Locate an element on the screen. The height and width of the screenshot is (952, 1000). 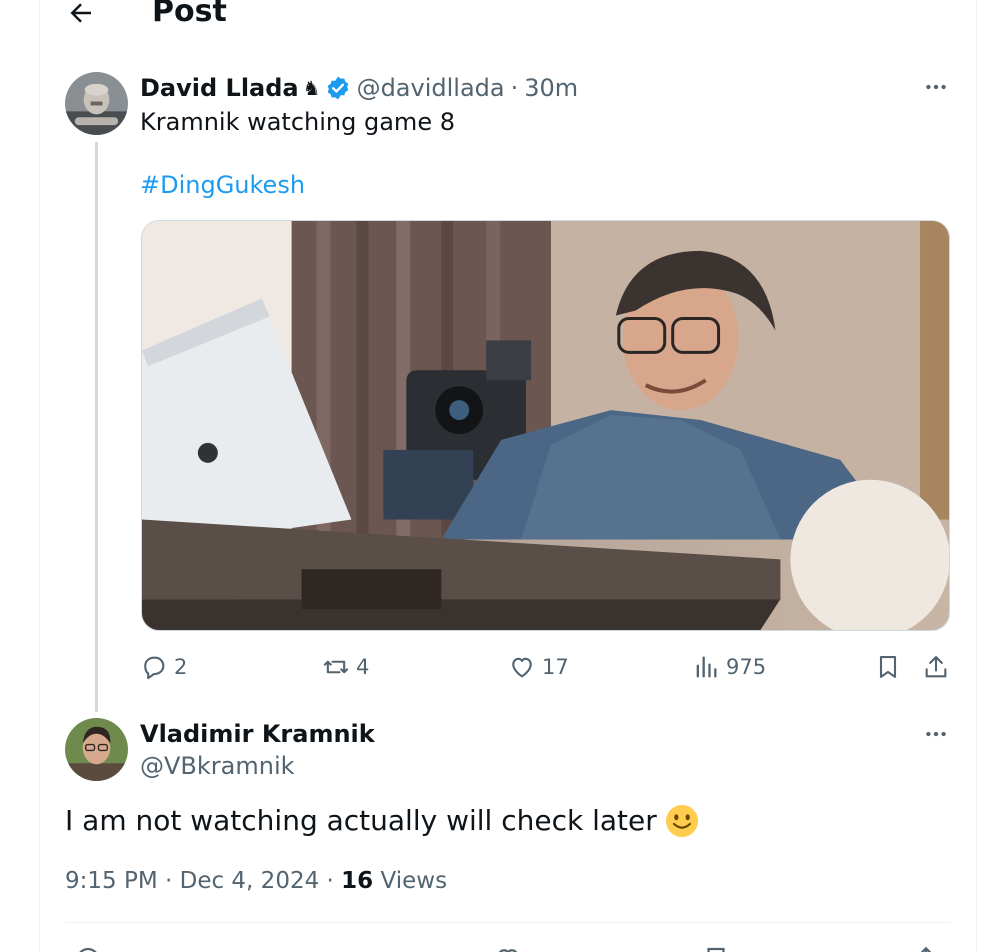
hashtag-link: #DingGukesh is located at coordinates (222, 185).